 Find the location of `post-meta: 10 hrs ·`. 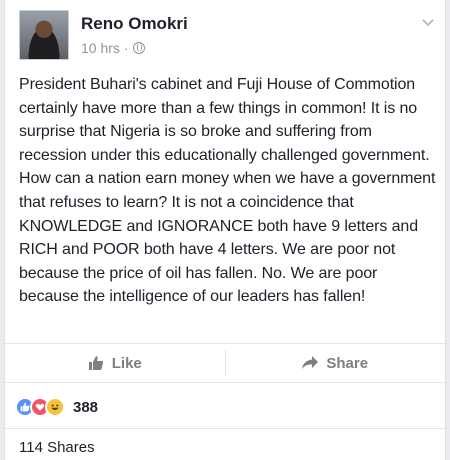

post-meta: 10 hrs · is located at coordinates (113, 48).